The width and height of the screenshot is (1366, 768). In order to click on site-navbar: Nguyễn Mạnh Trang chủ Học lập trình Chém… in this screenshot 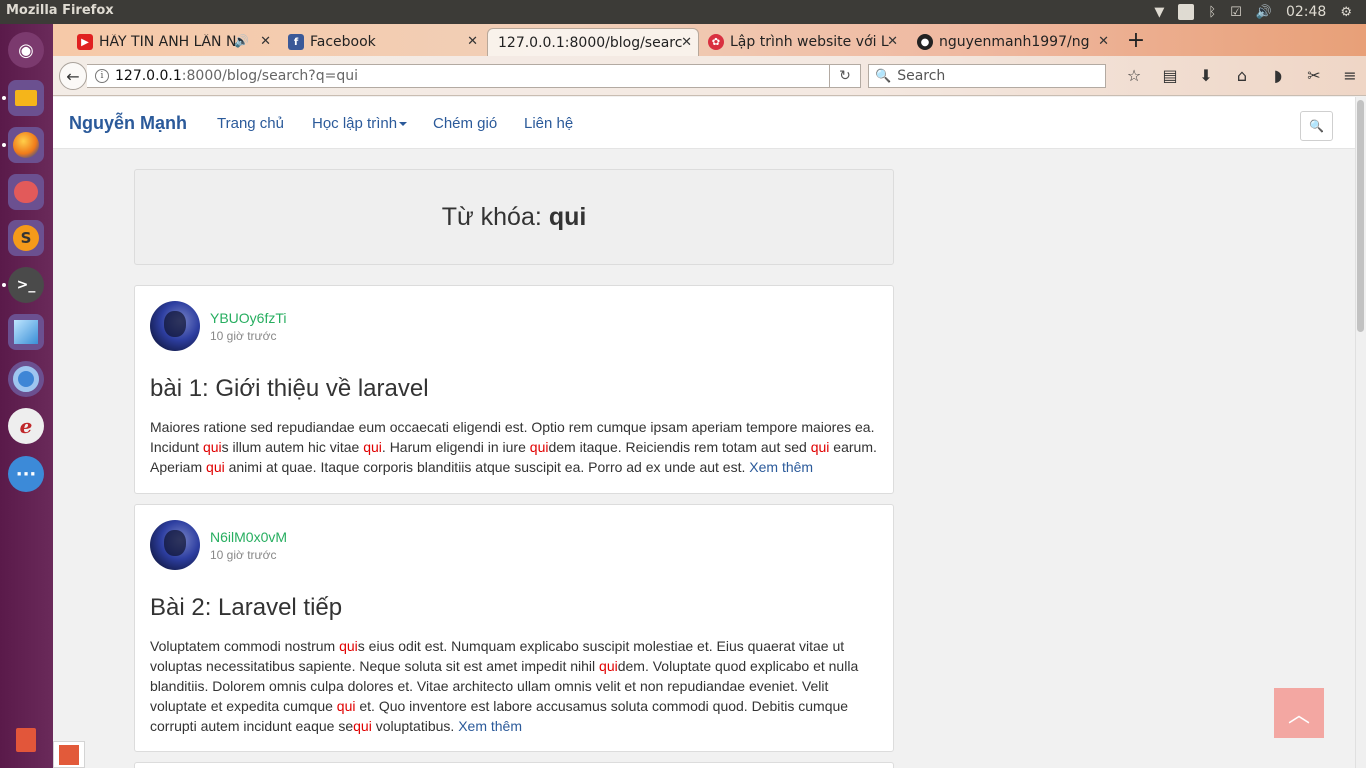, I will do `click(704, 123)`.